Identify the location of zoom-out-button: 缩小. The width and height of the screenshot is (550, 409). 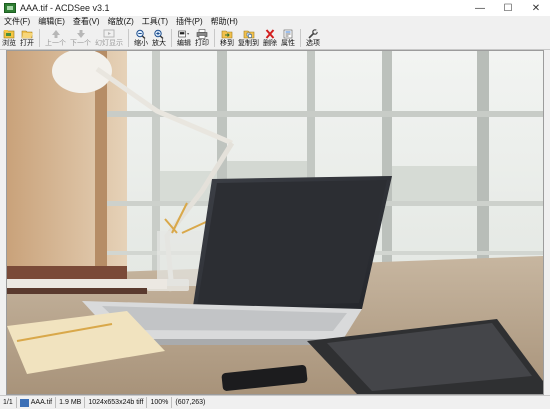
(141, 38).